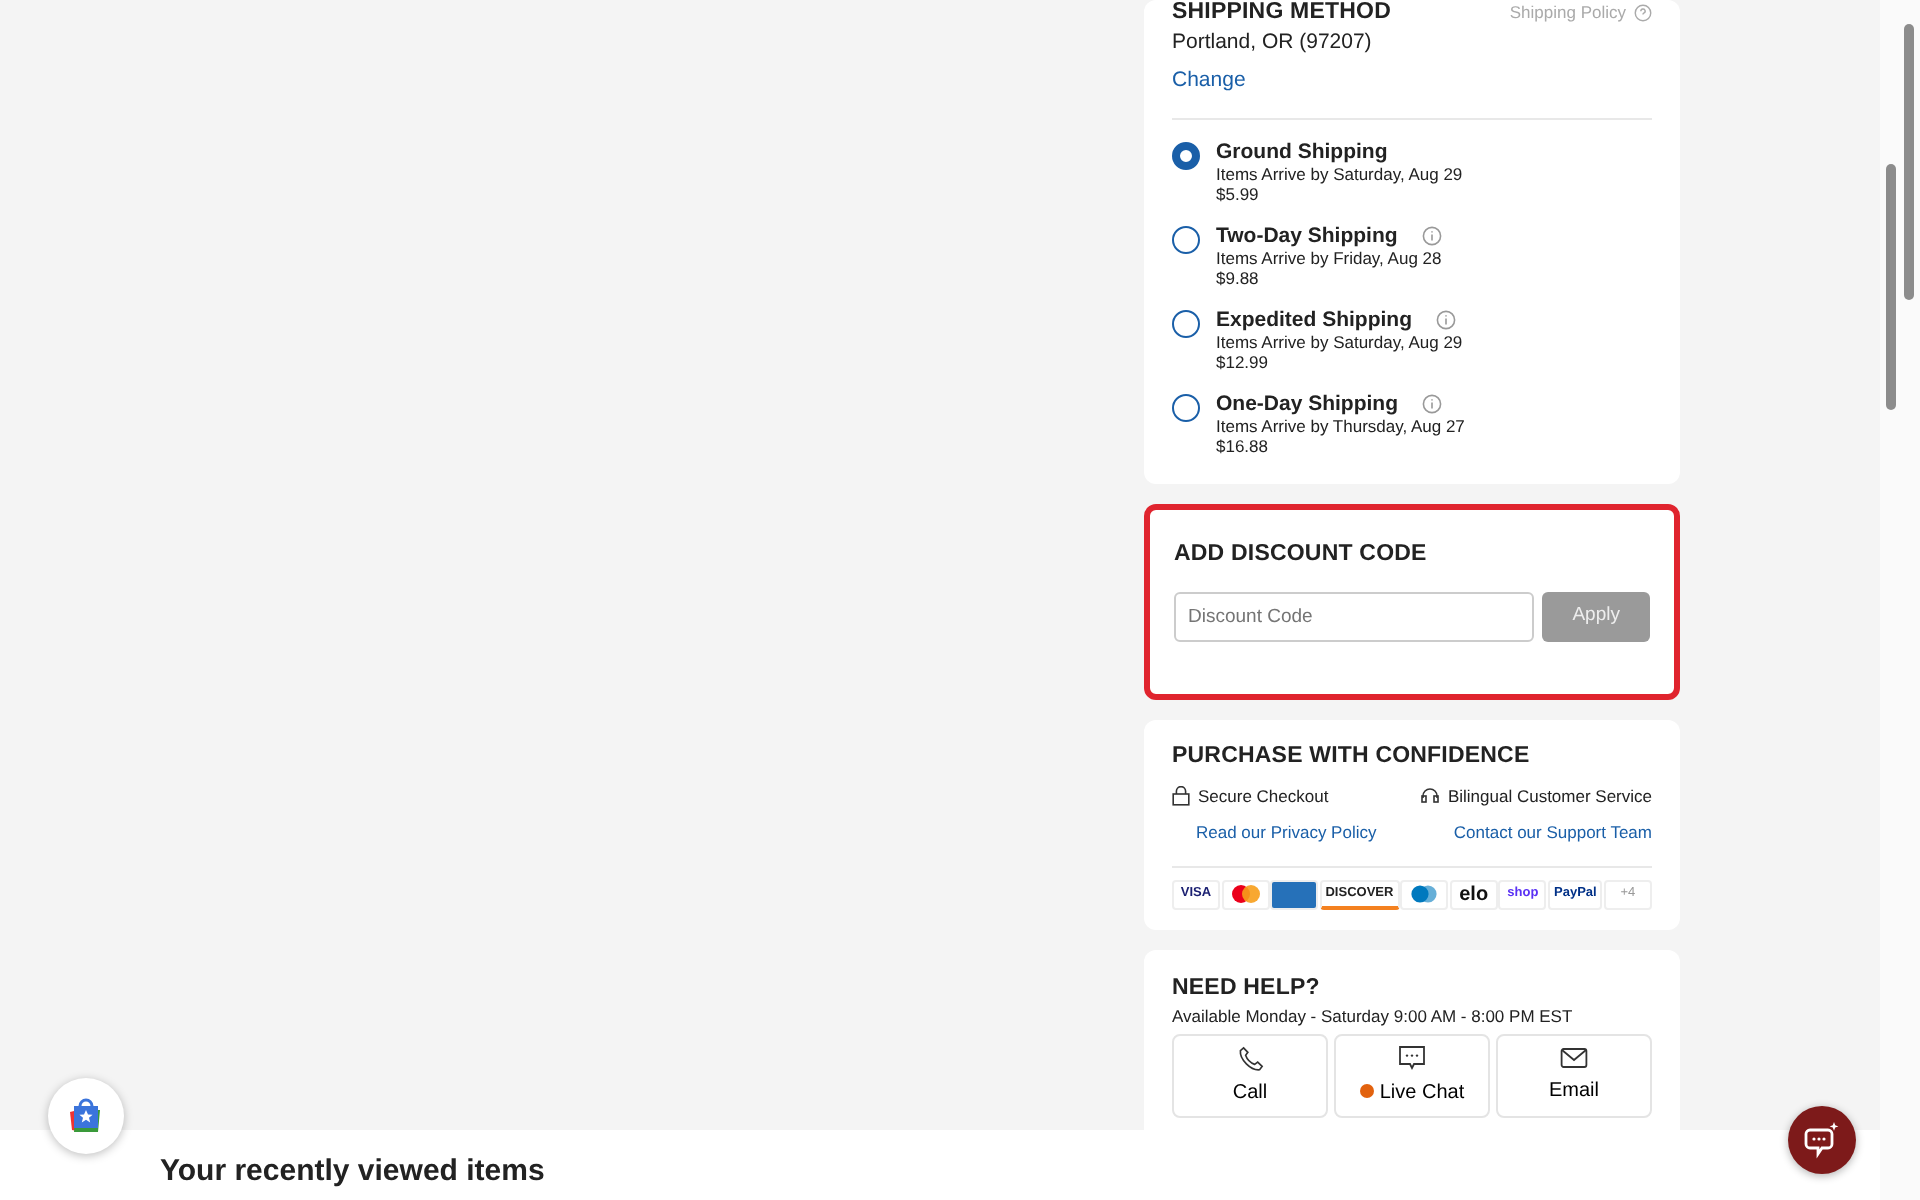  Describe the element at coordinates (1250, 1058) in the screenshot. I see `phone-icon` at that location.